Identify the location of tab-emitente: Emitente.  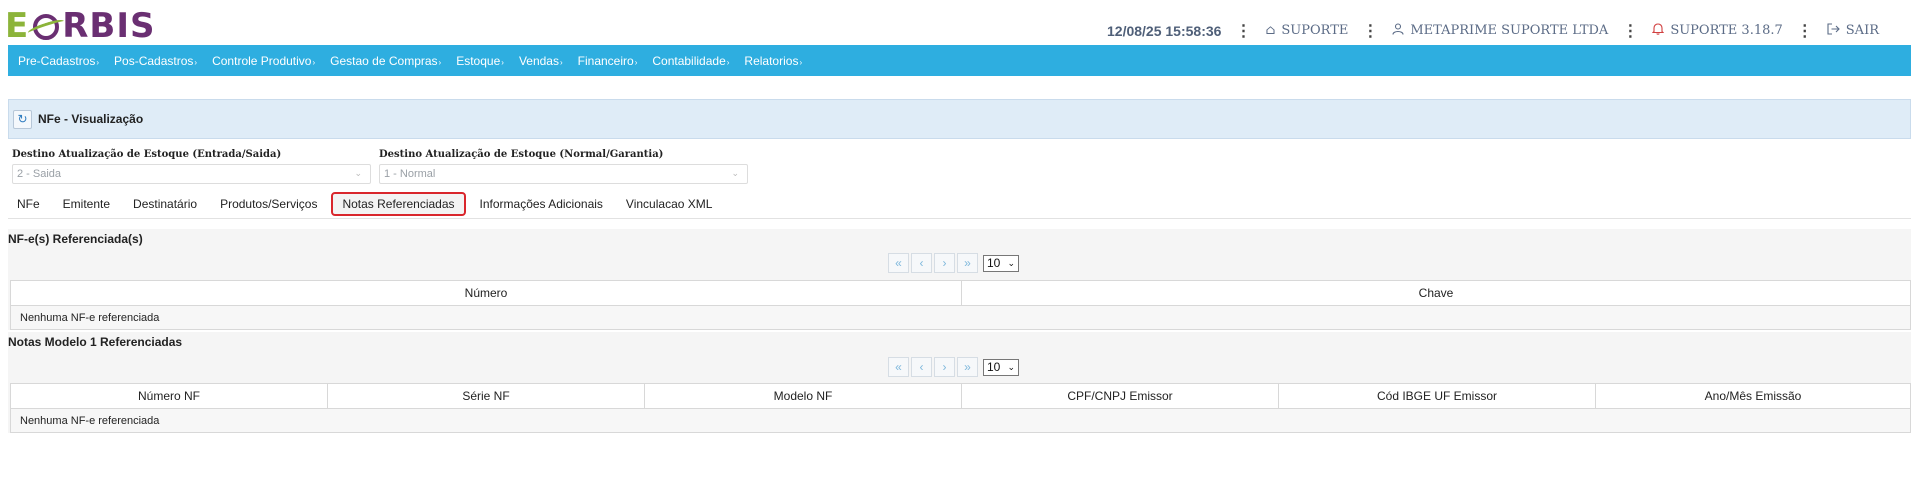
(86, 204).